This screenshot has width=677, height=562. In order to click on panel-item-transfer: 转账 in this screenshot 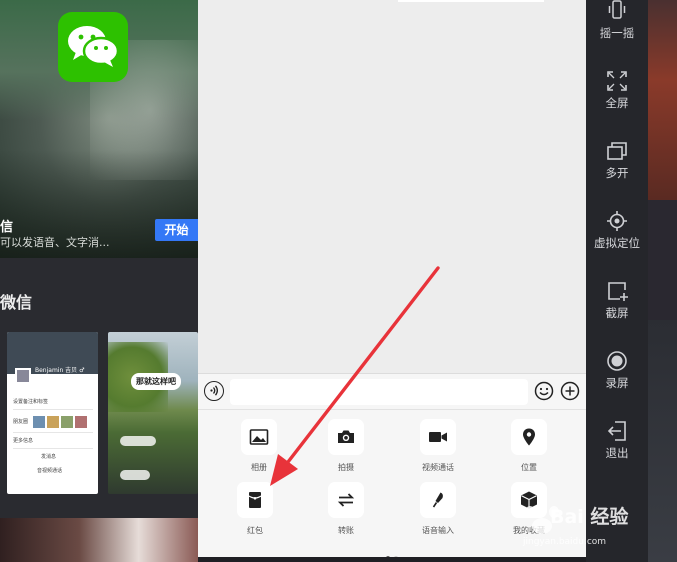, I will do `click(346, 509)`.